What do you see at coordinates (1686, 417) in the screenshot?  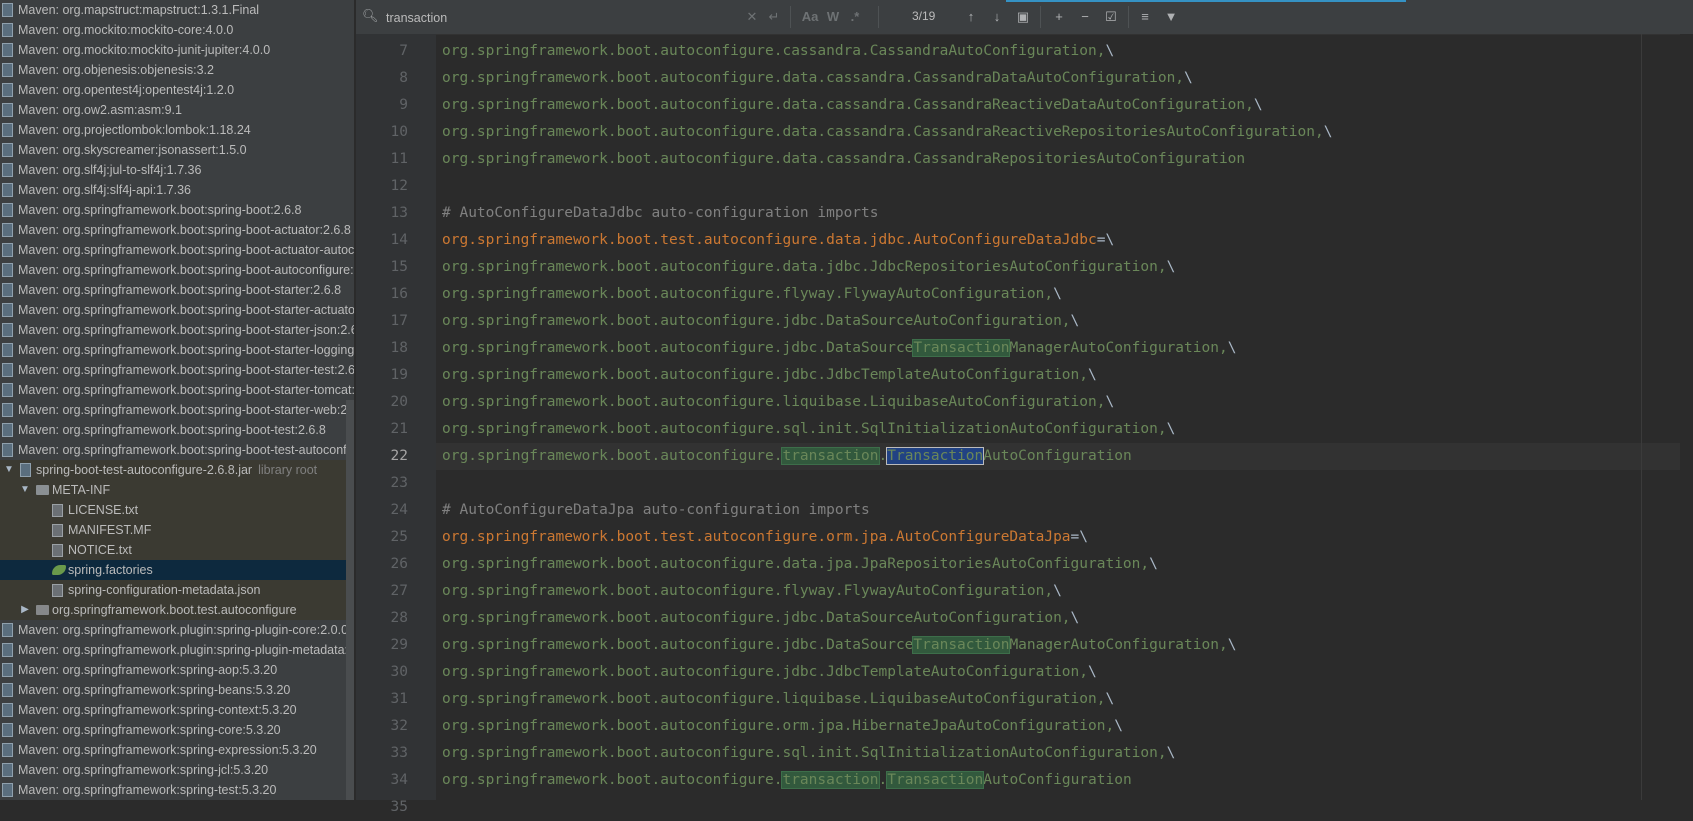 I see `editor-scrollbar` at bounding box center [1686, 417].